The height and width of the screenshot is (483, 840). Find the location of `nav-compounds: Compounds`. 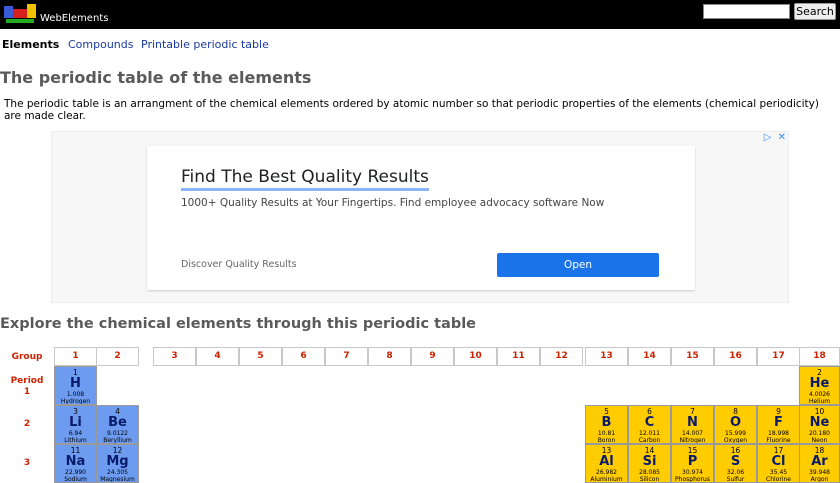

nav-compounds: Compounds is located at coordinates (101, 45).